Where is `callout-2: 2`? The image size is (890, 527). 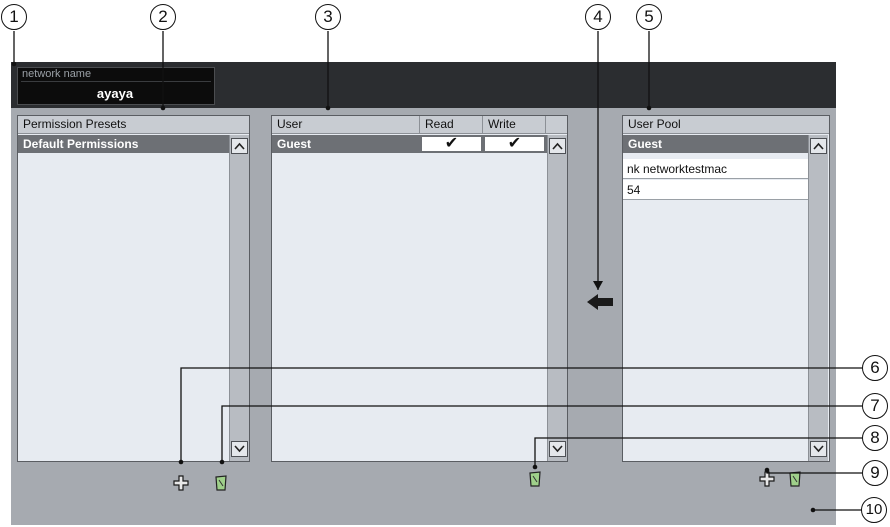
callout-2: 2 is located at coordinates (163, 17).